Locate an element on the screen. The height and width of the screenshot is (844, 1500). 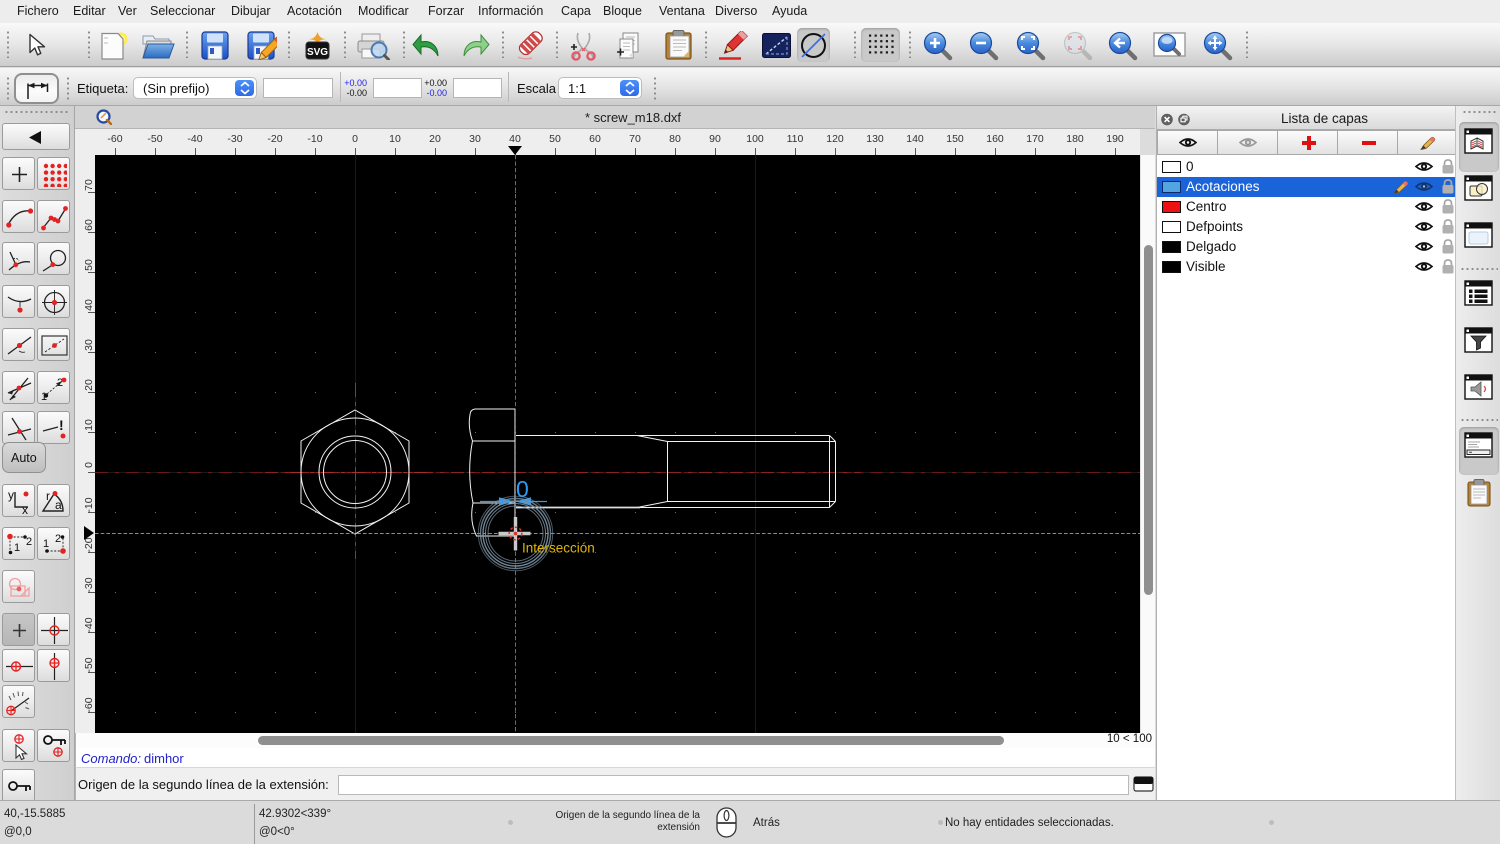
svg-text: r is located at coordinates (48, 496).